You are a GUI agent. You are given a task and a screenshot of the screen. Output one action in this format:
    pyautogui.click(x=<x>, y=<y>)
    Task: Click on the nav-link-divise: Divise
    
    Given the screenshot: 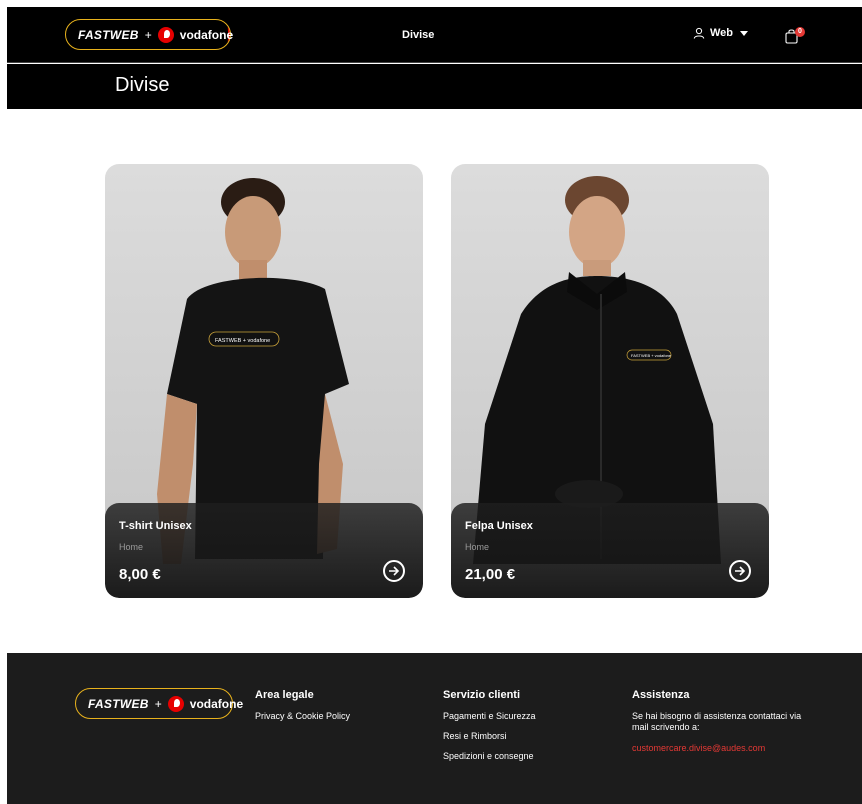 What is the action you would take?
    pyautogui.click(x=418, y=35)
    